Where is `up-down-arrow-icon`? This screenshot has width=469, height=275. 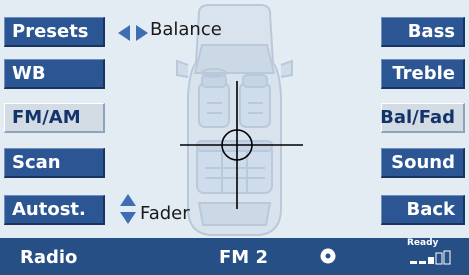
up-down-arrow-icon is located at coordinates (128, 209).